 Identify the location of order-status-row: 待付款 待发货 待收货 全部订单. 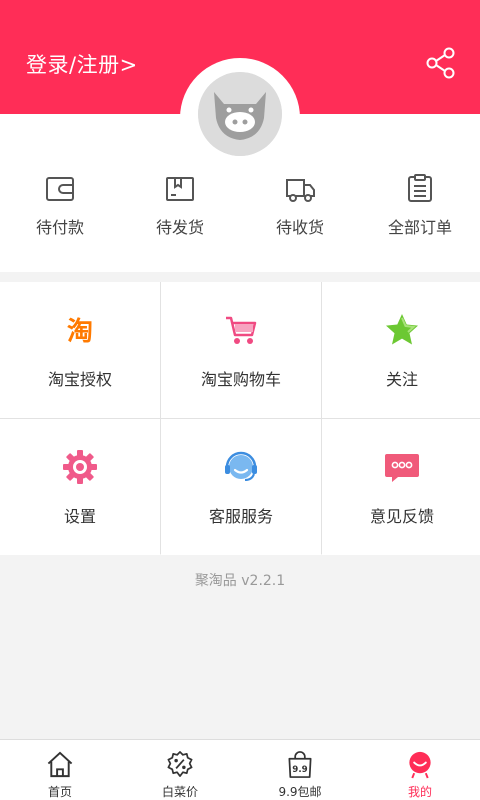
(240, 208).